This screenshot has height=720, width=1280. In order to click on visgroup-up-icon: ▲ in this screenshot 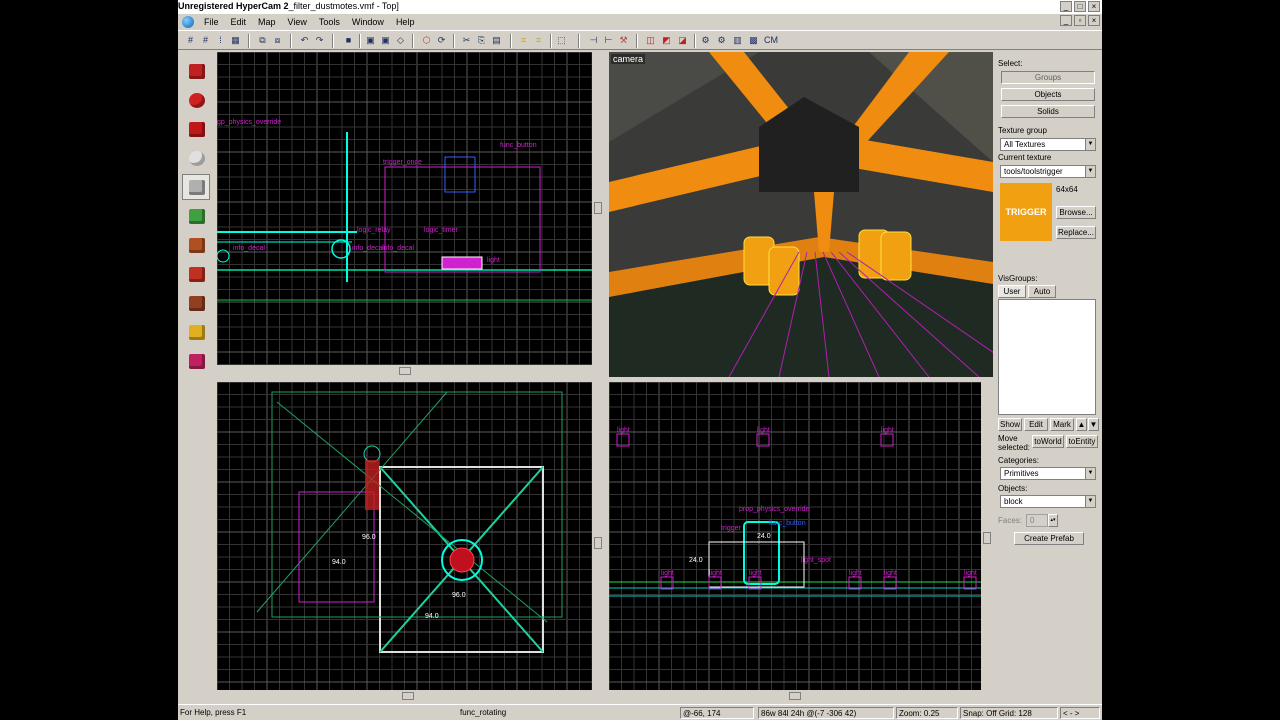, I will do `click(1081, 424)`.